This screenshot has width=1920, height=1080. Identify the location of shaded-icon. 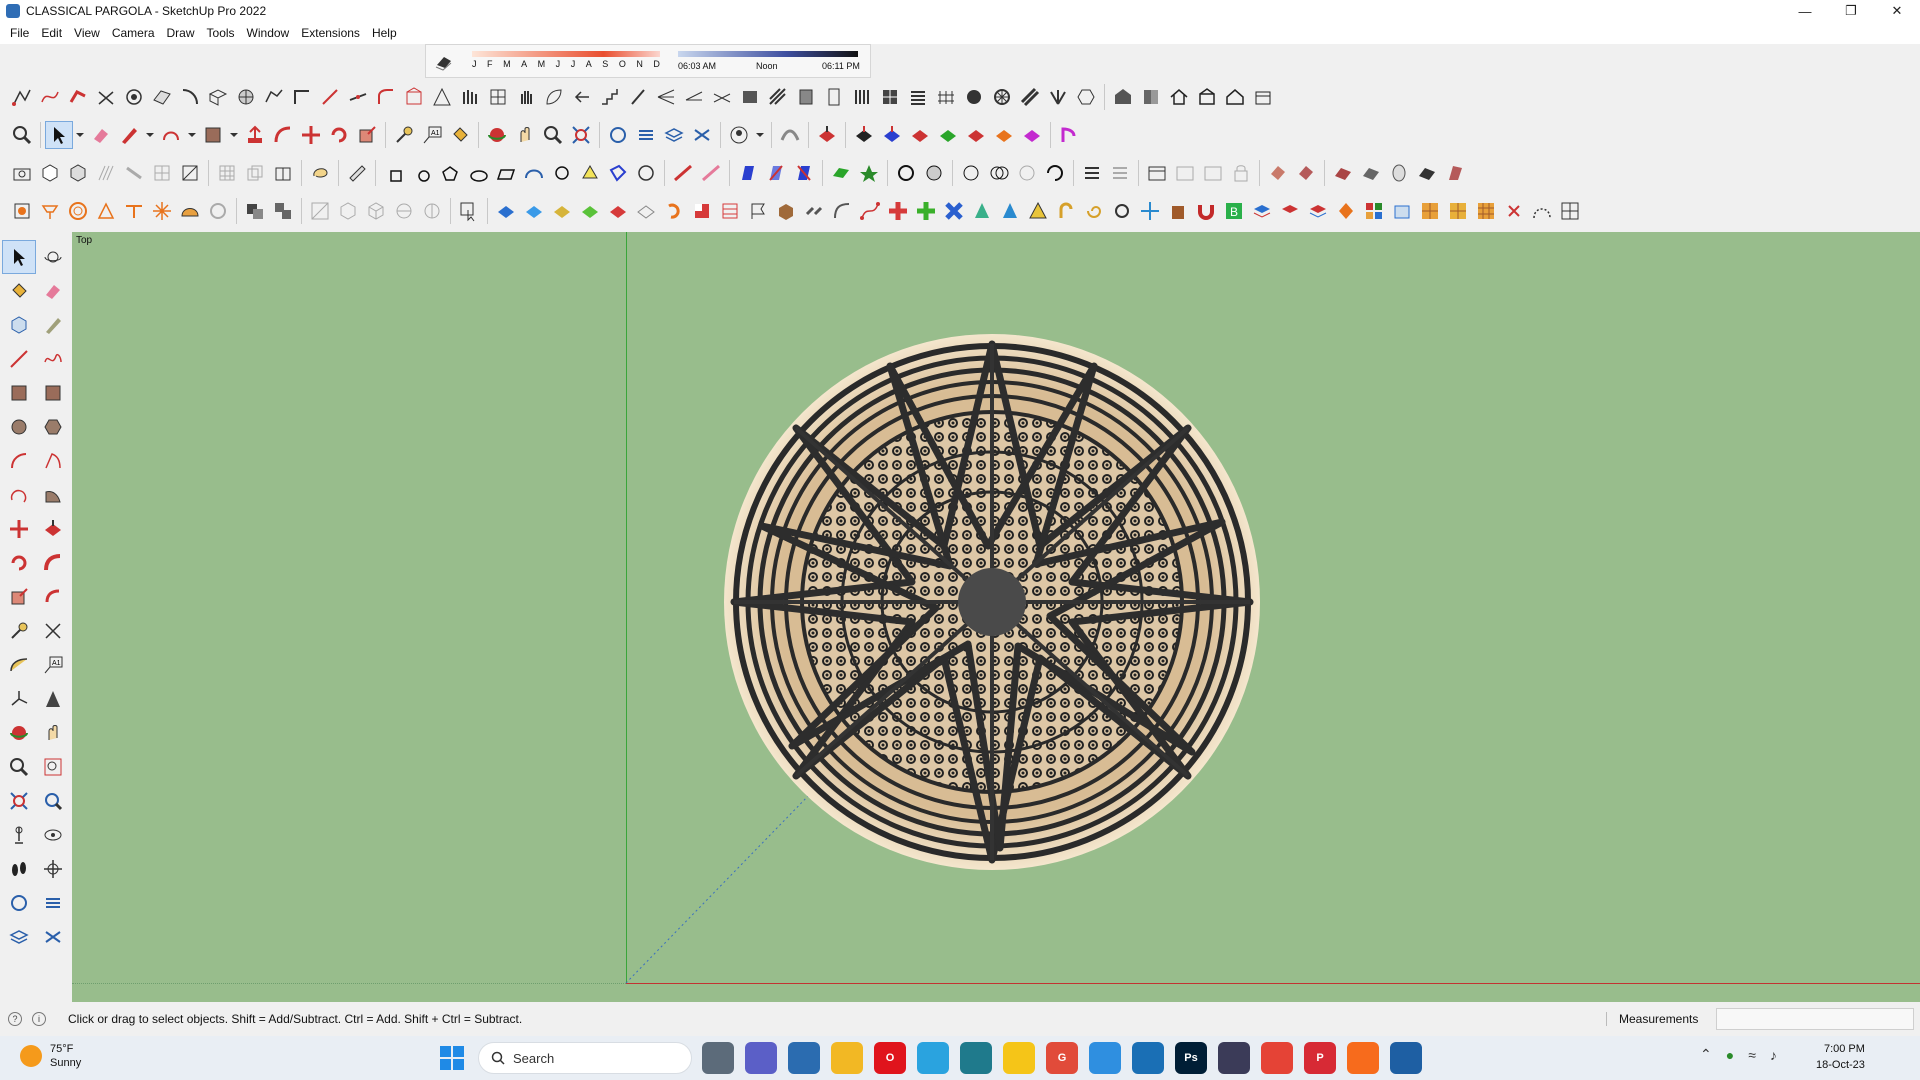
(162, 173).